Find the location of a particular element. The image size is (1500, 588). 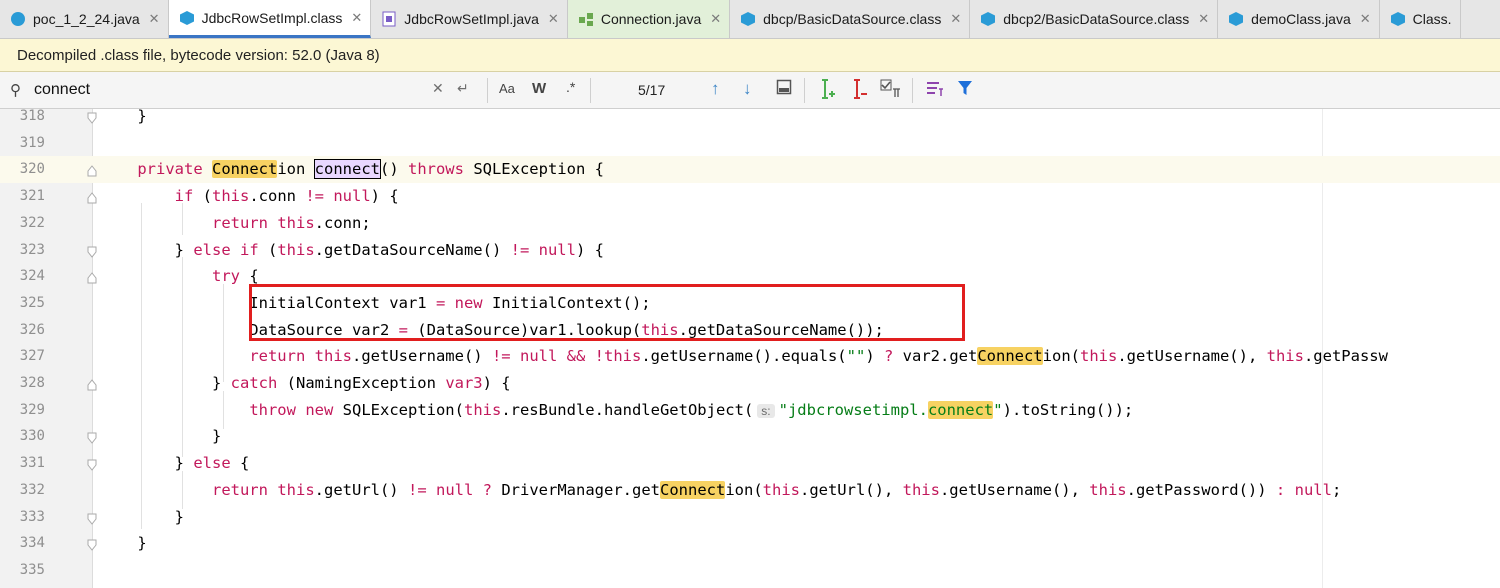

tab-jdbcrowsetimpl-java: JdbcRowSetImpl.java ✕ is located at coordinates (469, 19).